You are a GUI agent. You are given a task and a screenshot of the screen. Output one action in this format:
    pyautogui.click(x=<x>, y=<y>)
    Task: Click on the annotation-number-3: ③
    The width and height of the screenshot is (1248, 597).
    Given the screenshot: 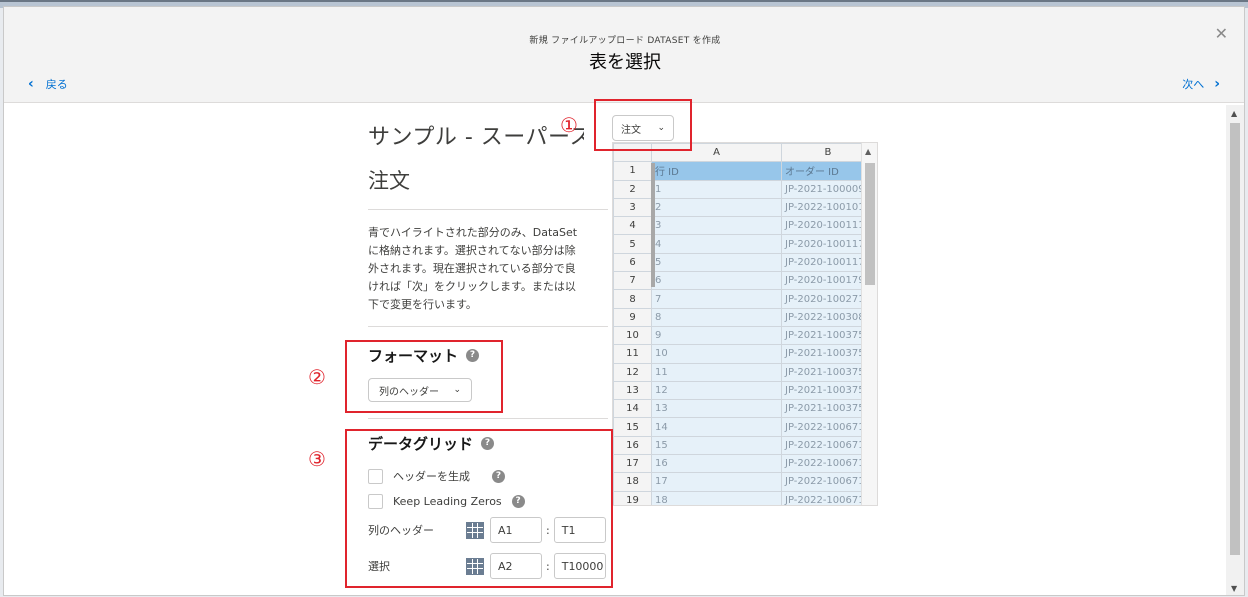 What is the action you would take?
    pyautogui.click(x=317, y=459)
    